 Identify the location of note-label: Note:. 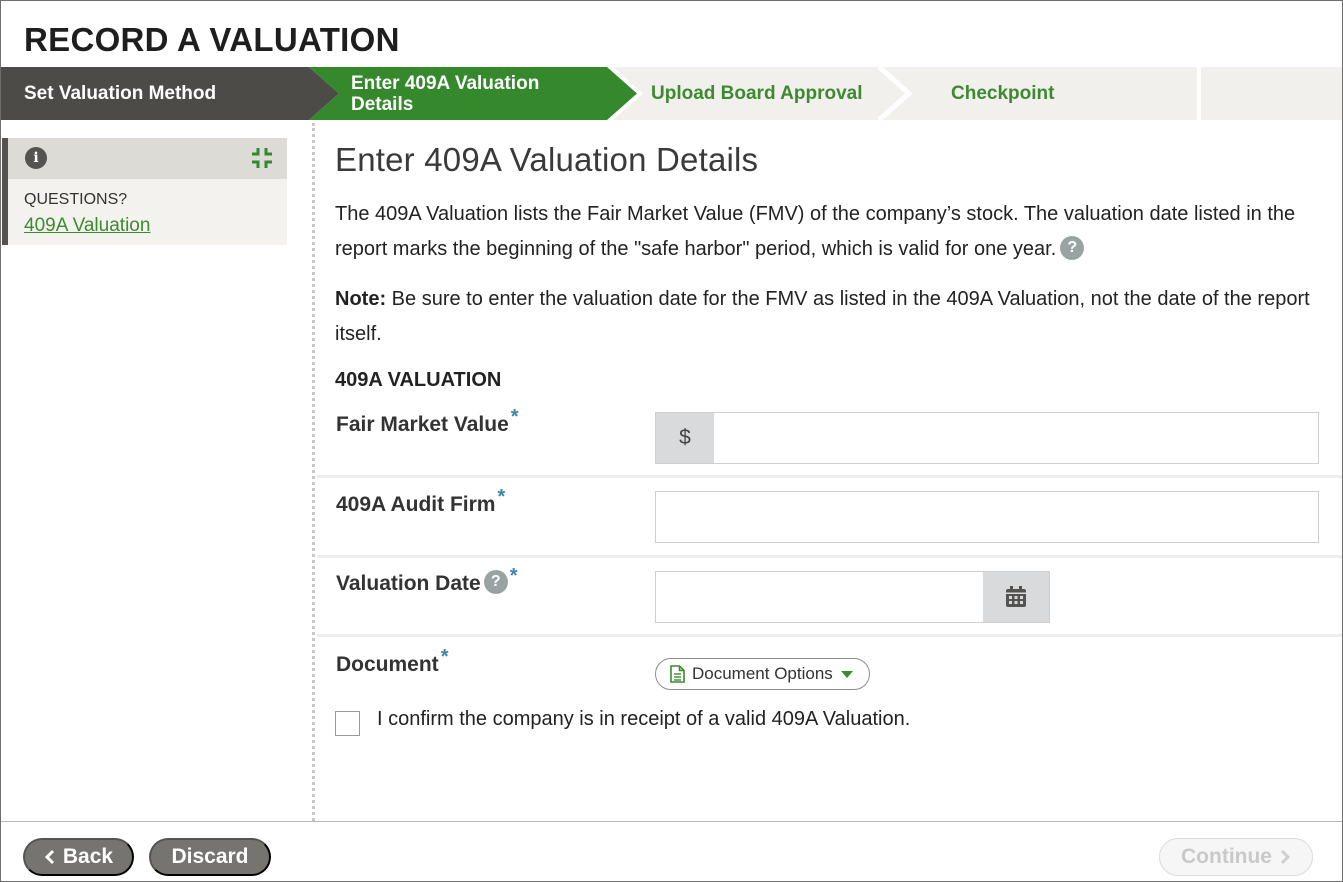
(361, 299).